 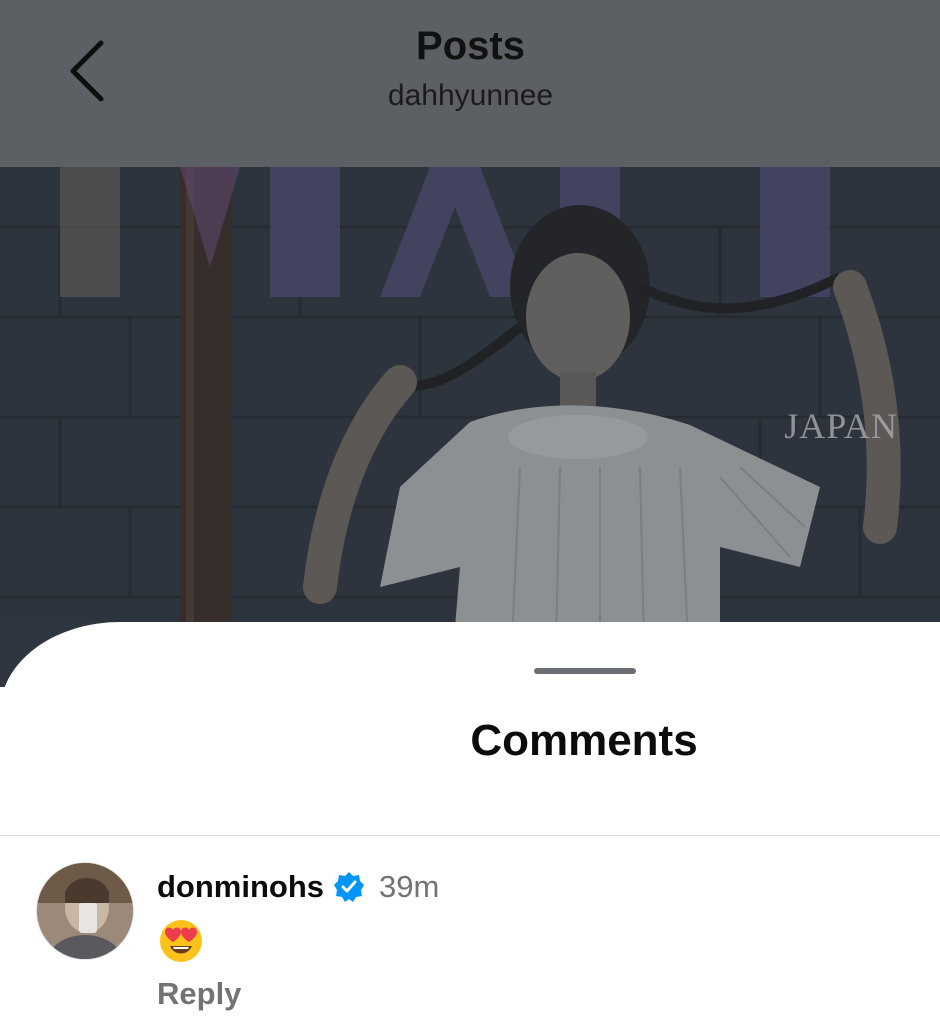 What do you see at coordinates (409, 886) in the screenshot?
I see `comment-time: 39m` at bounding box center [409, 886].